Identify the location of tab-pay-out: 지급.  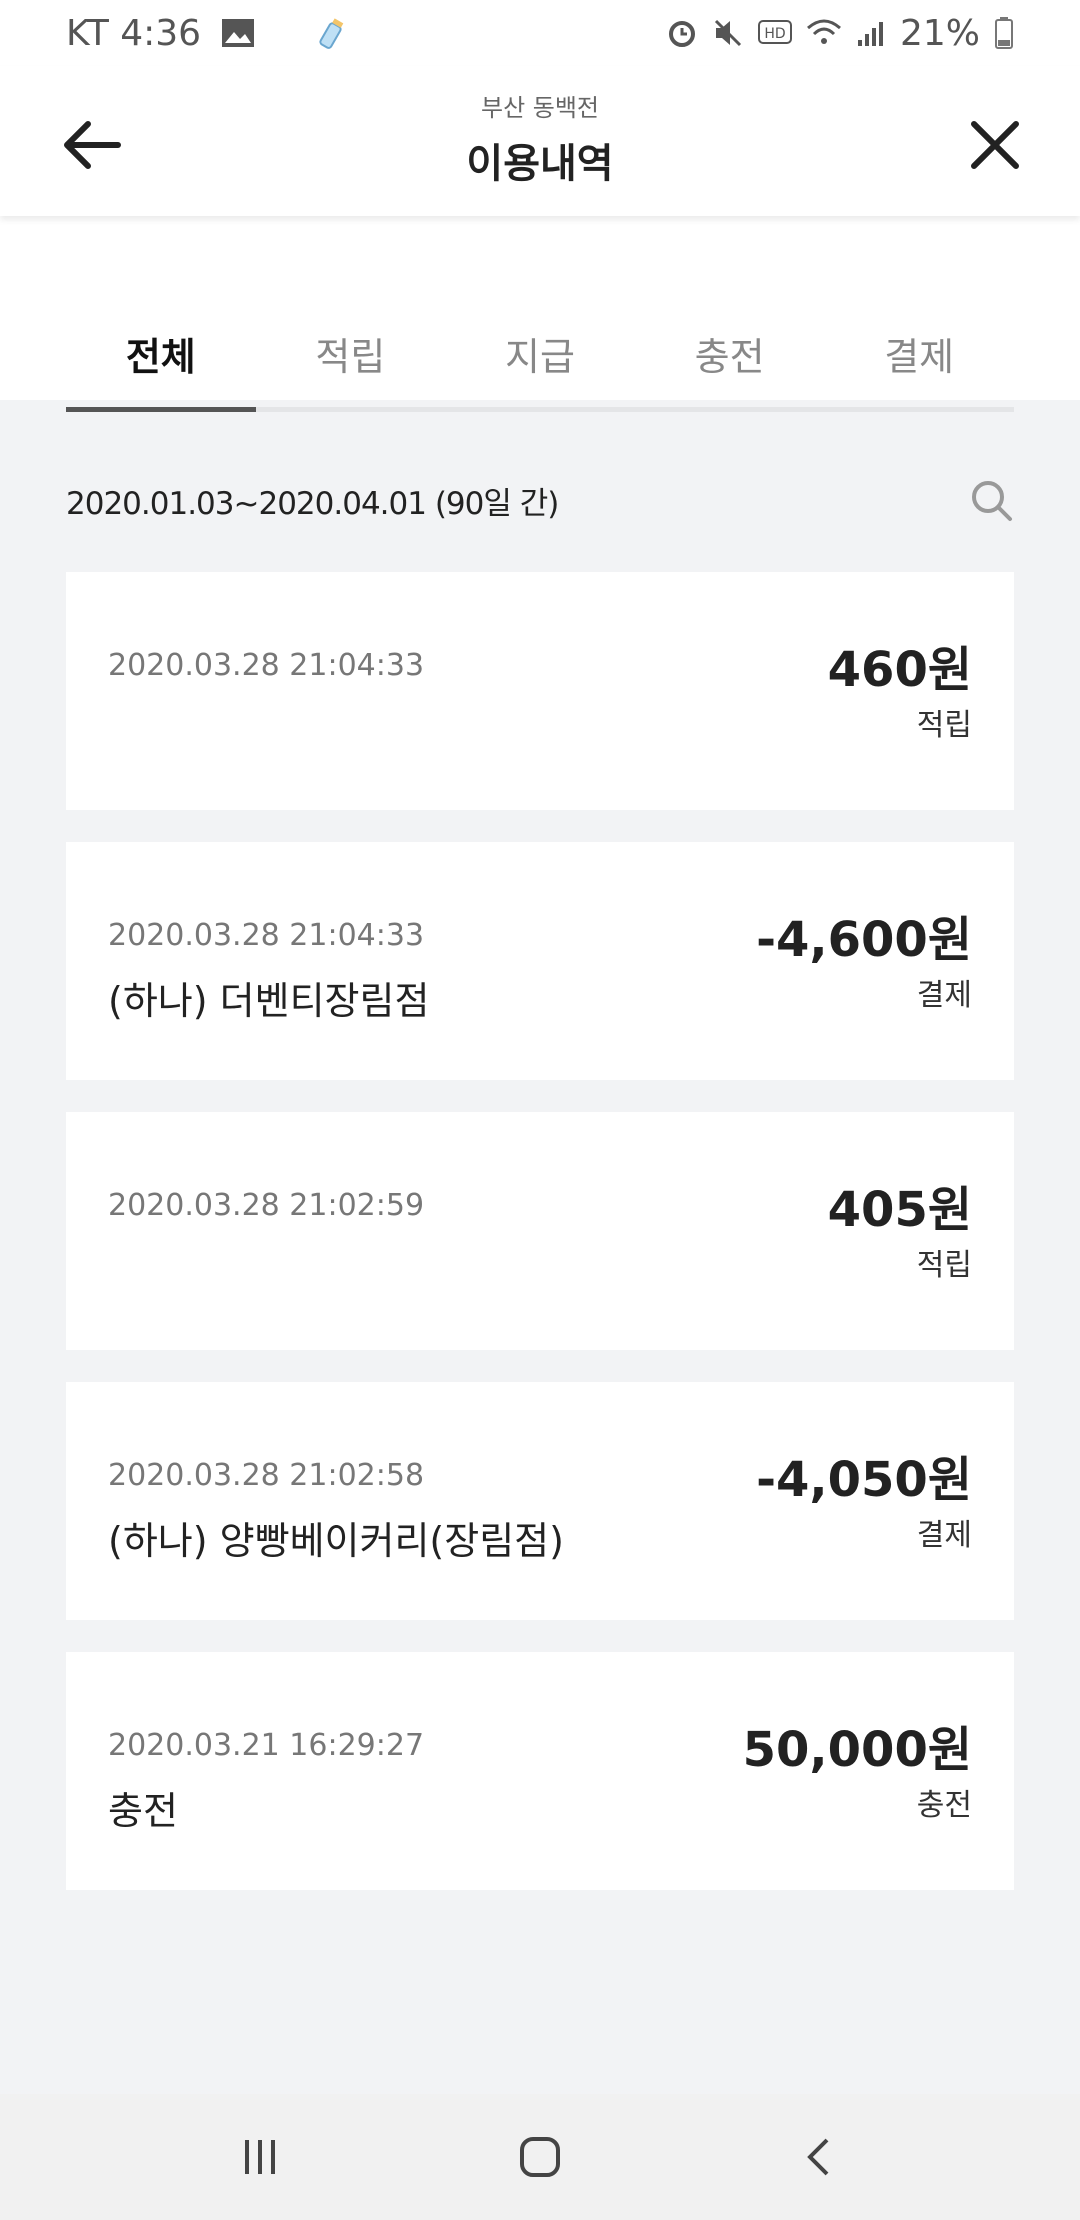
(540, 356).